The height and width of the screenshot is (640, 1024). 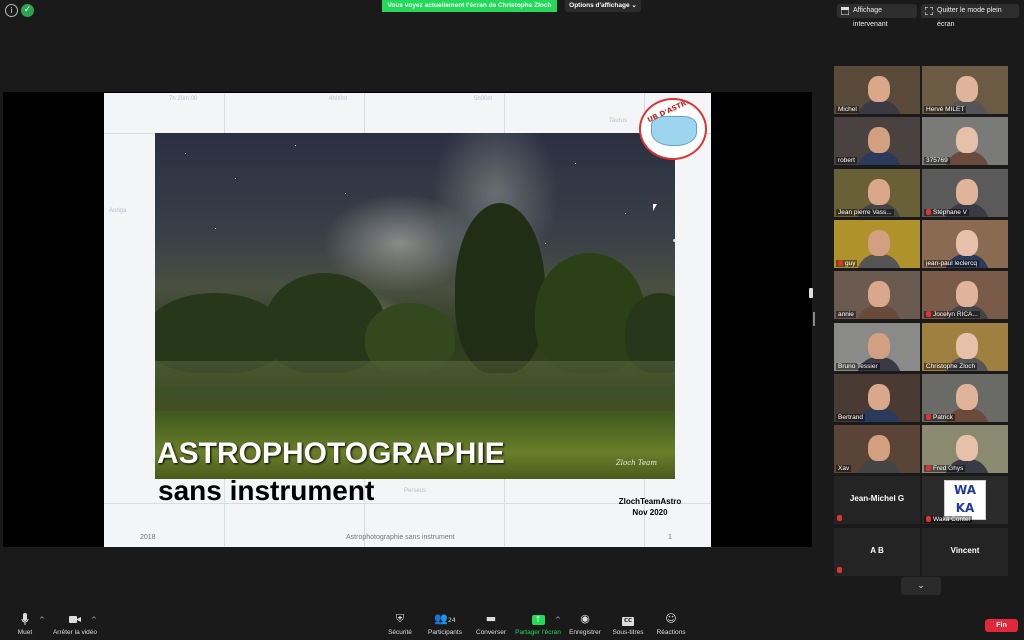 What do you see at coordinates (27, 10) in the screenshot?
I see `shield-icon: ✓` at bounding box center [27, 10].